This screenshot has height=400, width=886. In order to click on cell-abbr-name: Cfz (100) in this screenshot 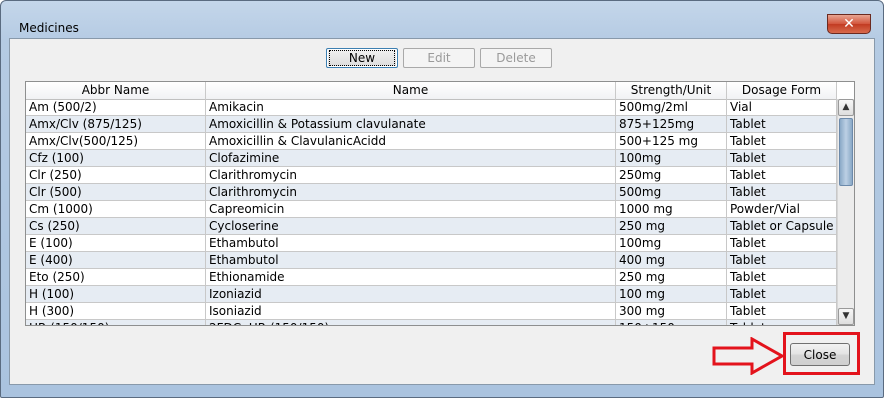, I will do `click(116, 158)`.